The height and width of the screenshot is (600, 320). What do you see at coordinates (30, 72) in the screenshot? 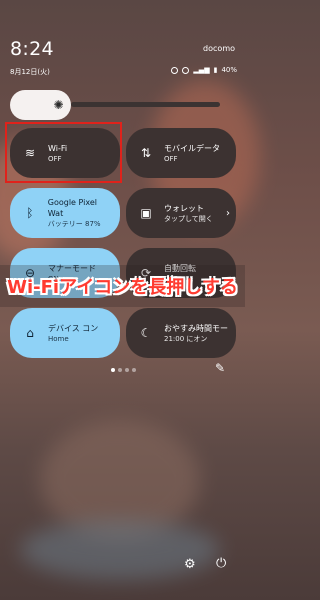
I see `date-label: 8月12日(火)` at bounding box center [30, 72].